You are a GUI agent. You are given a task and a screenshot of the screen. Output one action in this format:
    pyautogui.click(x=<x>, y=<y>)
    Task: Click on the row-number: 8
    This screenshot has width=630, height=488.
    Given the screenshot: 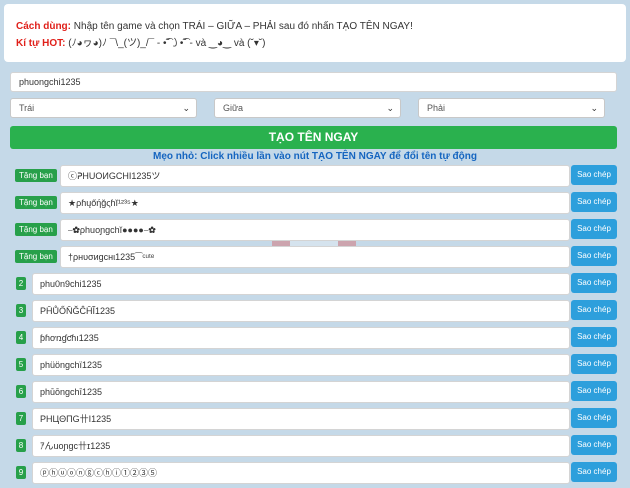 What is the action you would take?
    pyautogui.click(x=21, y=445)
    